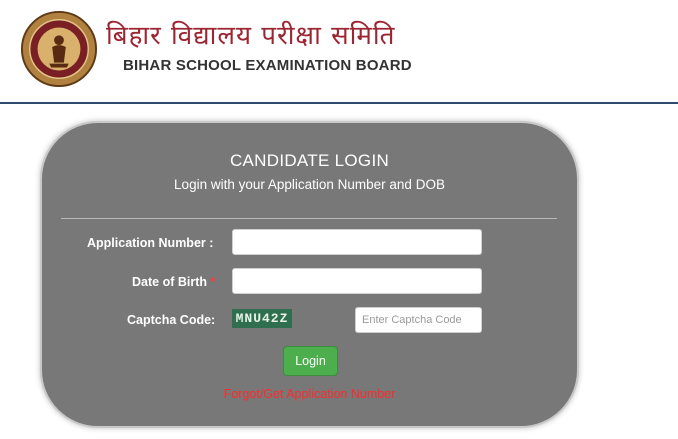 This screenshot has width=678, height=439. I want to click on application-number-label: Application Number :, so click(150, 243).